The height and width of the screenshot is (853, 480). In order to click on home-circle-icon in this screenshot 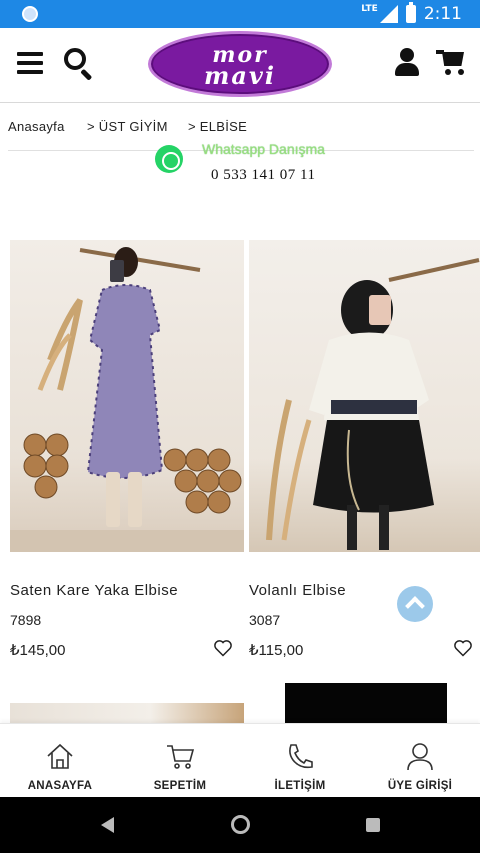, I will do `click(240, 824)`.